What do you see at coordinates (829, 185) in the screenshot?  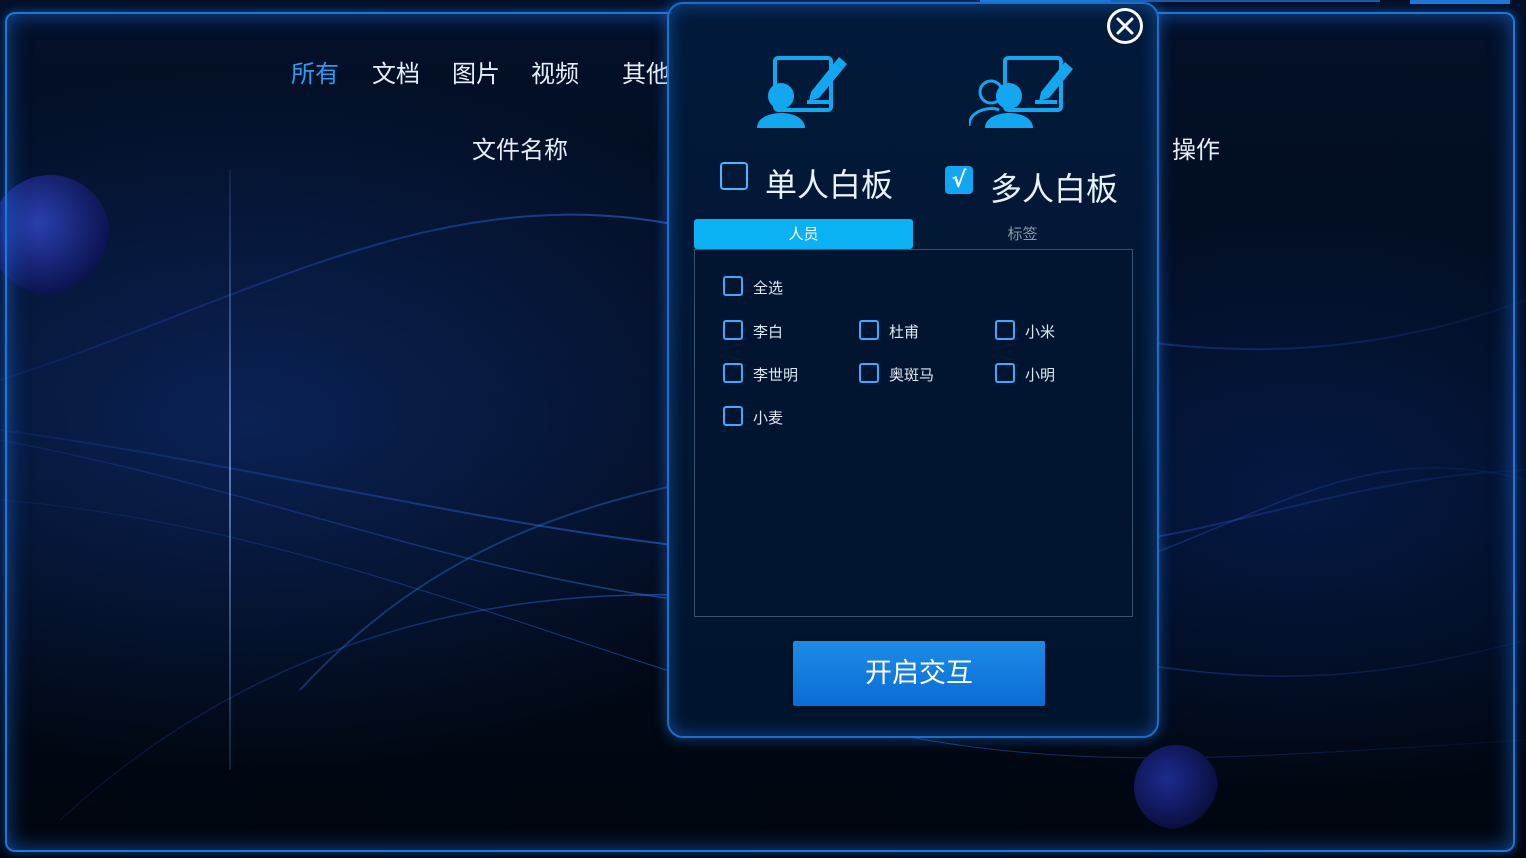 I see `single-whiteboard-label: 单人白板` at bounding box center [829, 185].